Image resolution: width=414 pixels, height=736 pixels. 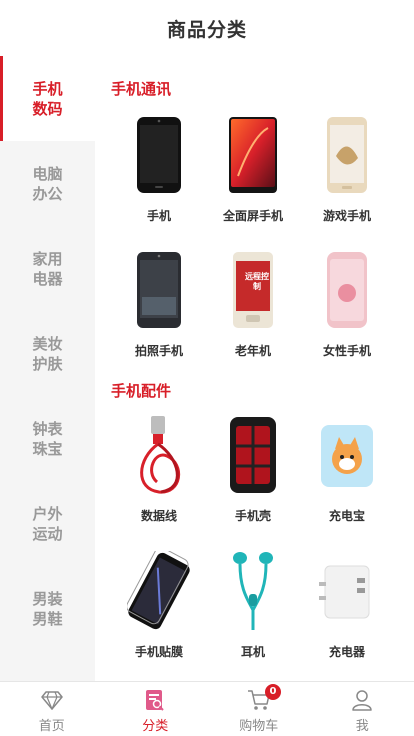 I want to click on section-title-accessories: 手机配件, so click(x=141, y=391).